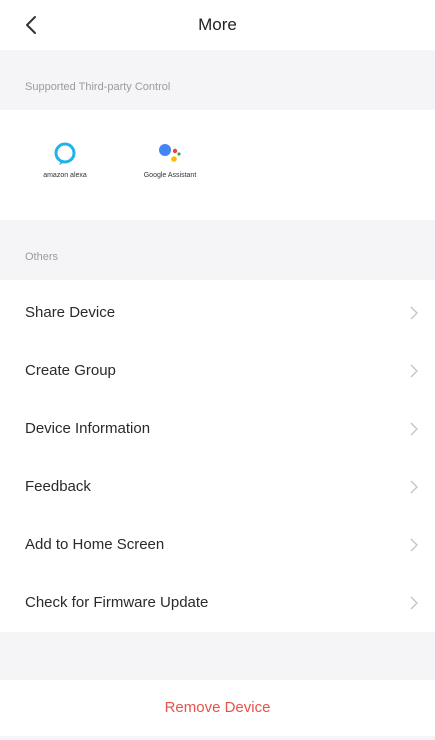  I want to click on service-alexa: amazon alexa, so click(65, 158).